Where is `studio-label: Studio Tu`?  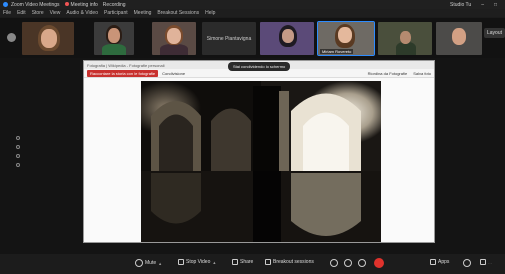
studio-label: Studio Tu is located at coordinates (461, 4).